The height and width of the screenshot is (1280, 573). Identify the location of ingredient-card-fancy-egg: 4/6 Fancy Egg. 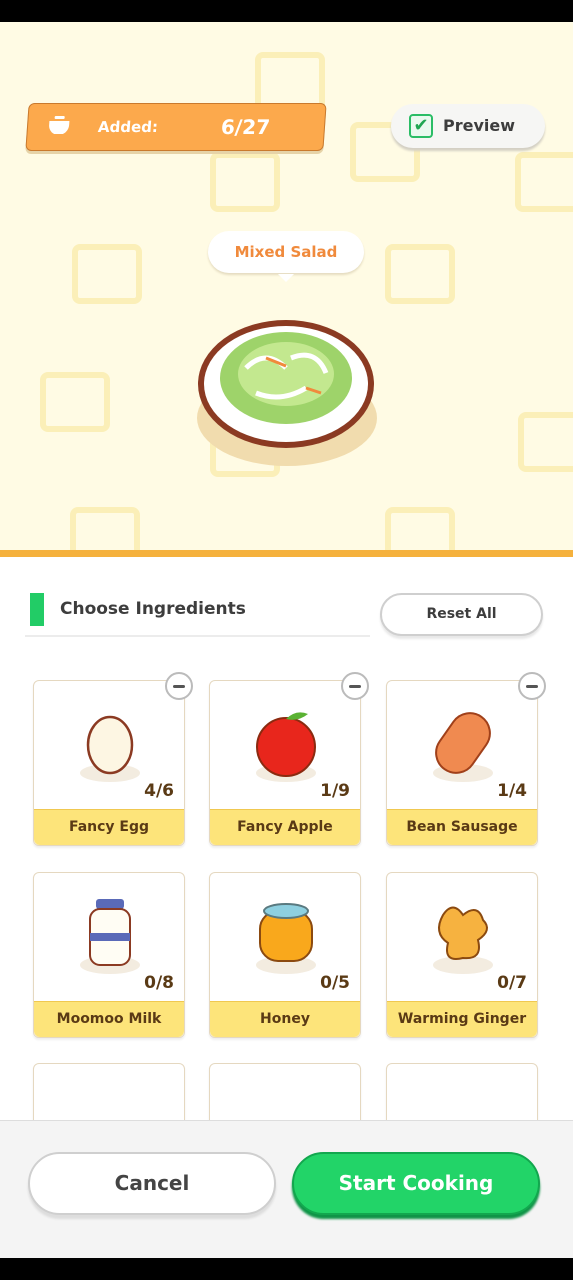
(113, 759).